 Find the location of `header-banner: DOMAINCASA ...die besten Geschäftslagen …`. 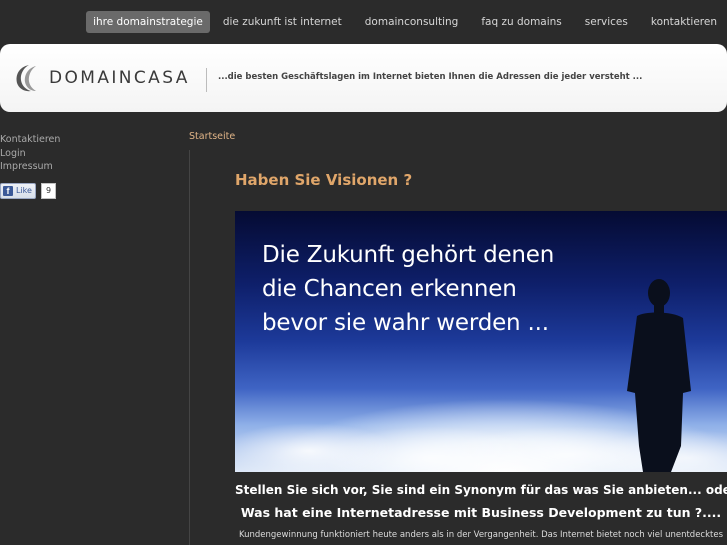

header-banner: DOMAINCASA ...die besten Geschäftslagen … is located at coordinates (363, 78).